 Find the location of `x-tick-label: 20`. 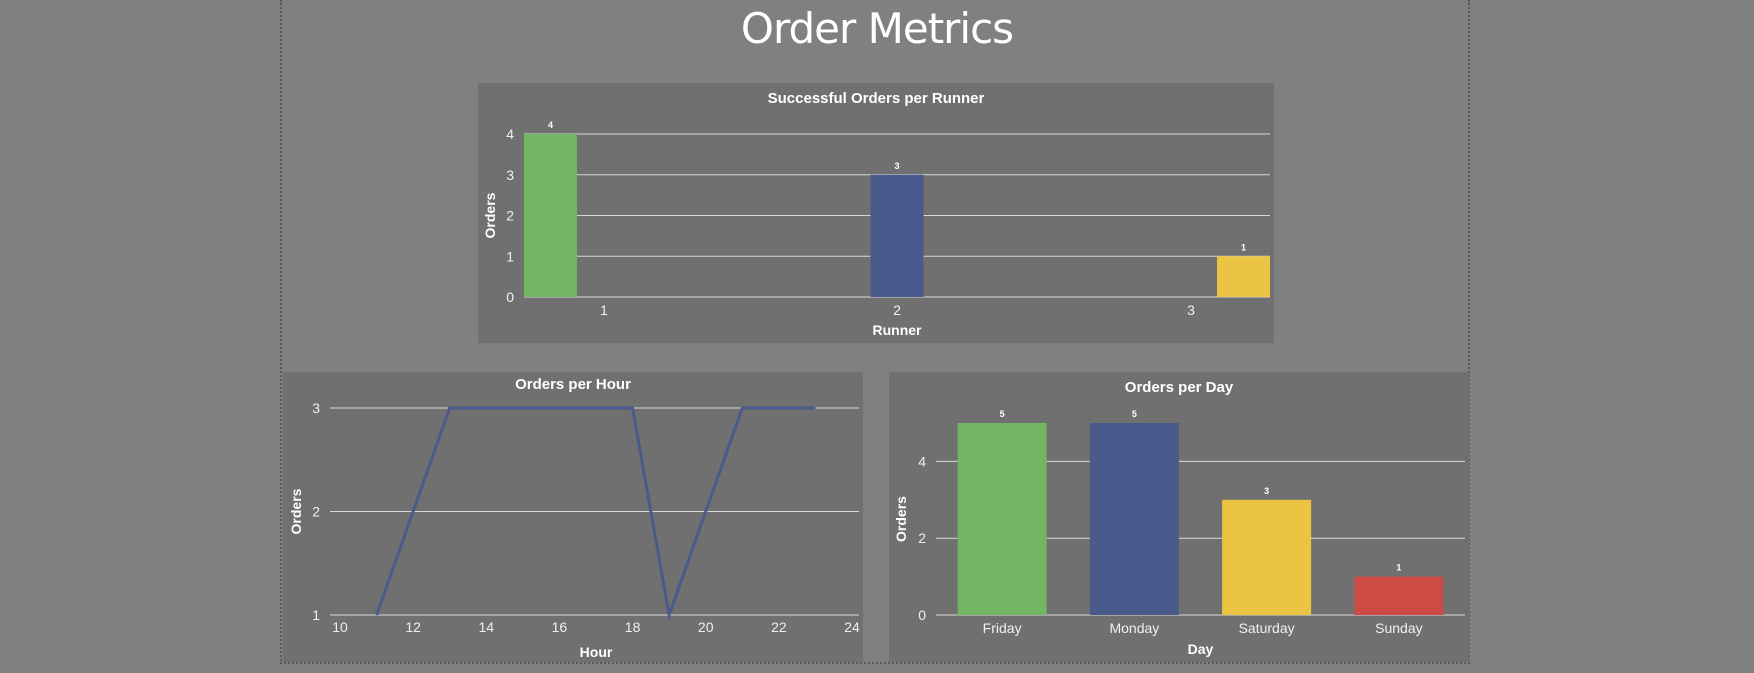

x-tick-label: 20 is located at coordinates (706, 627).